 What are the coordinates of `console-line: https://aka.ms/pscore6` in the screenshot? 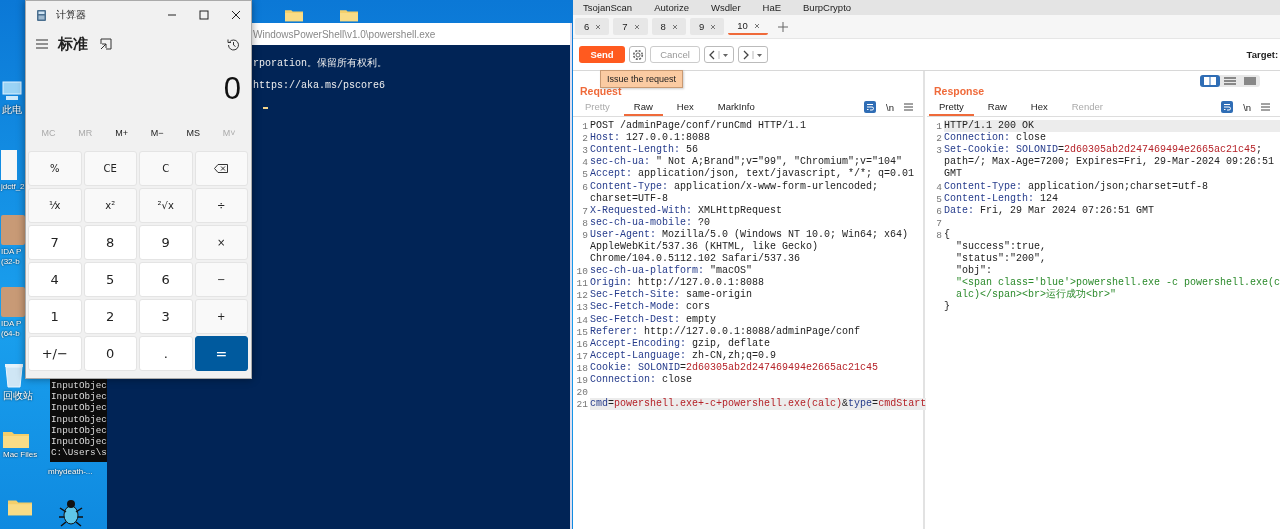 It's located at (320, 86).